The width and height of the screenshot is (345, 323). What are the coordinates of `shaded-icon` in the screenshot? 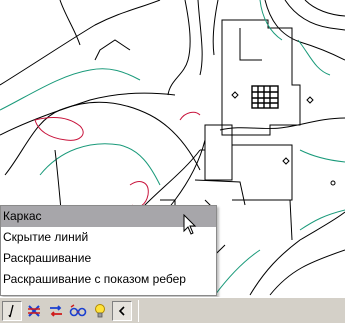 It's located at (56, 310).